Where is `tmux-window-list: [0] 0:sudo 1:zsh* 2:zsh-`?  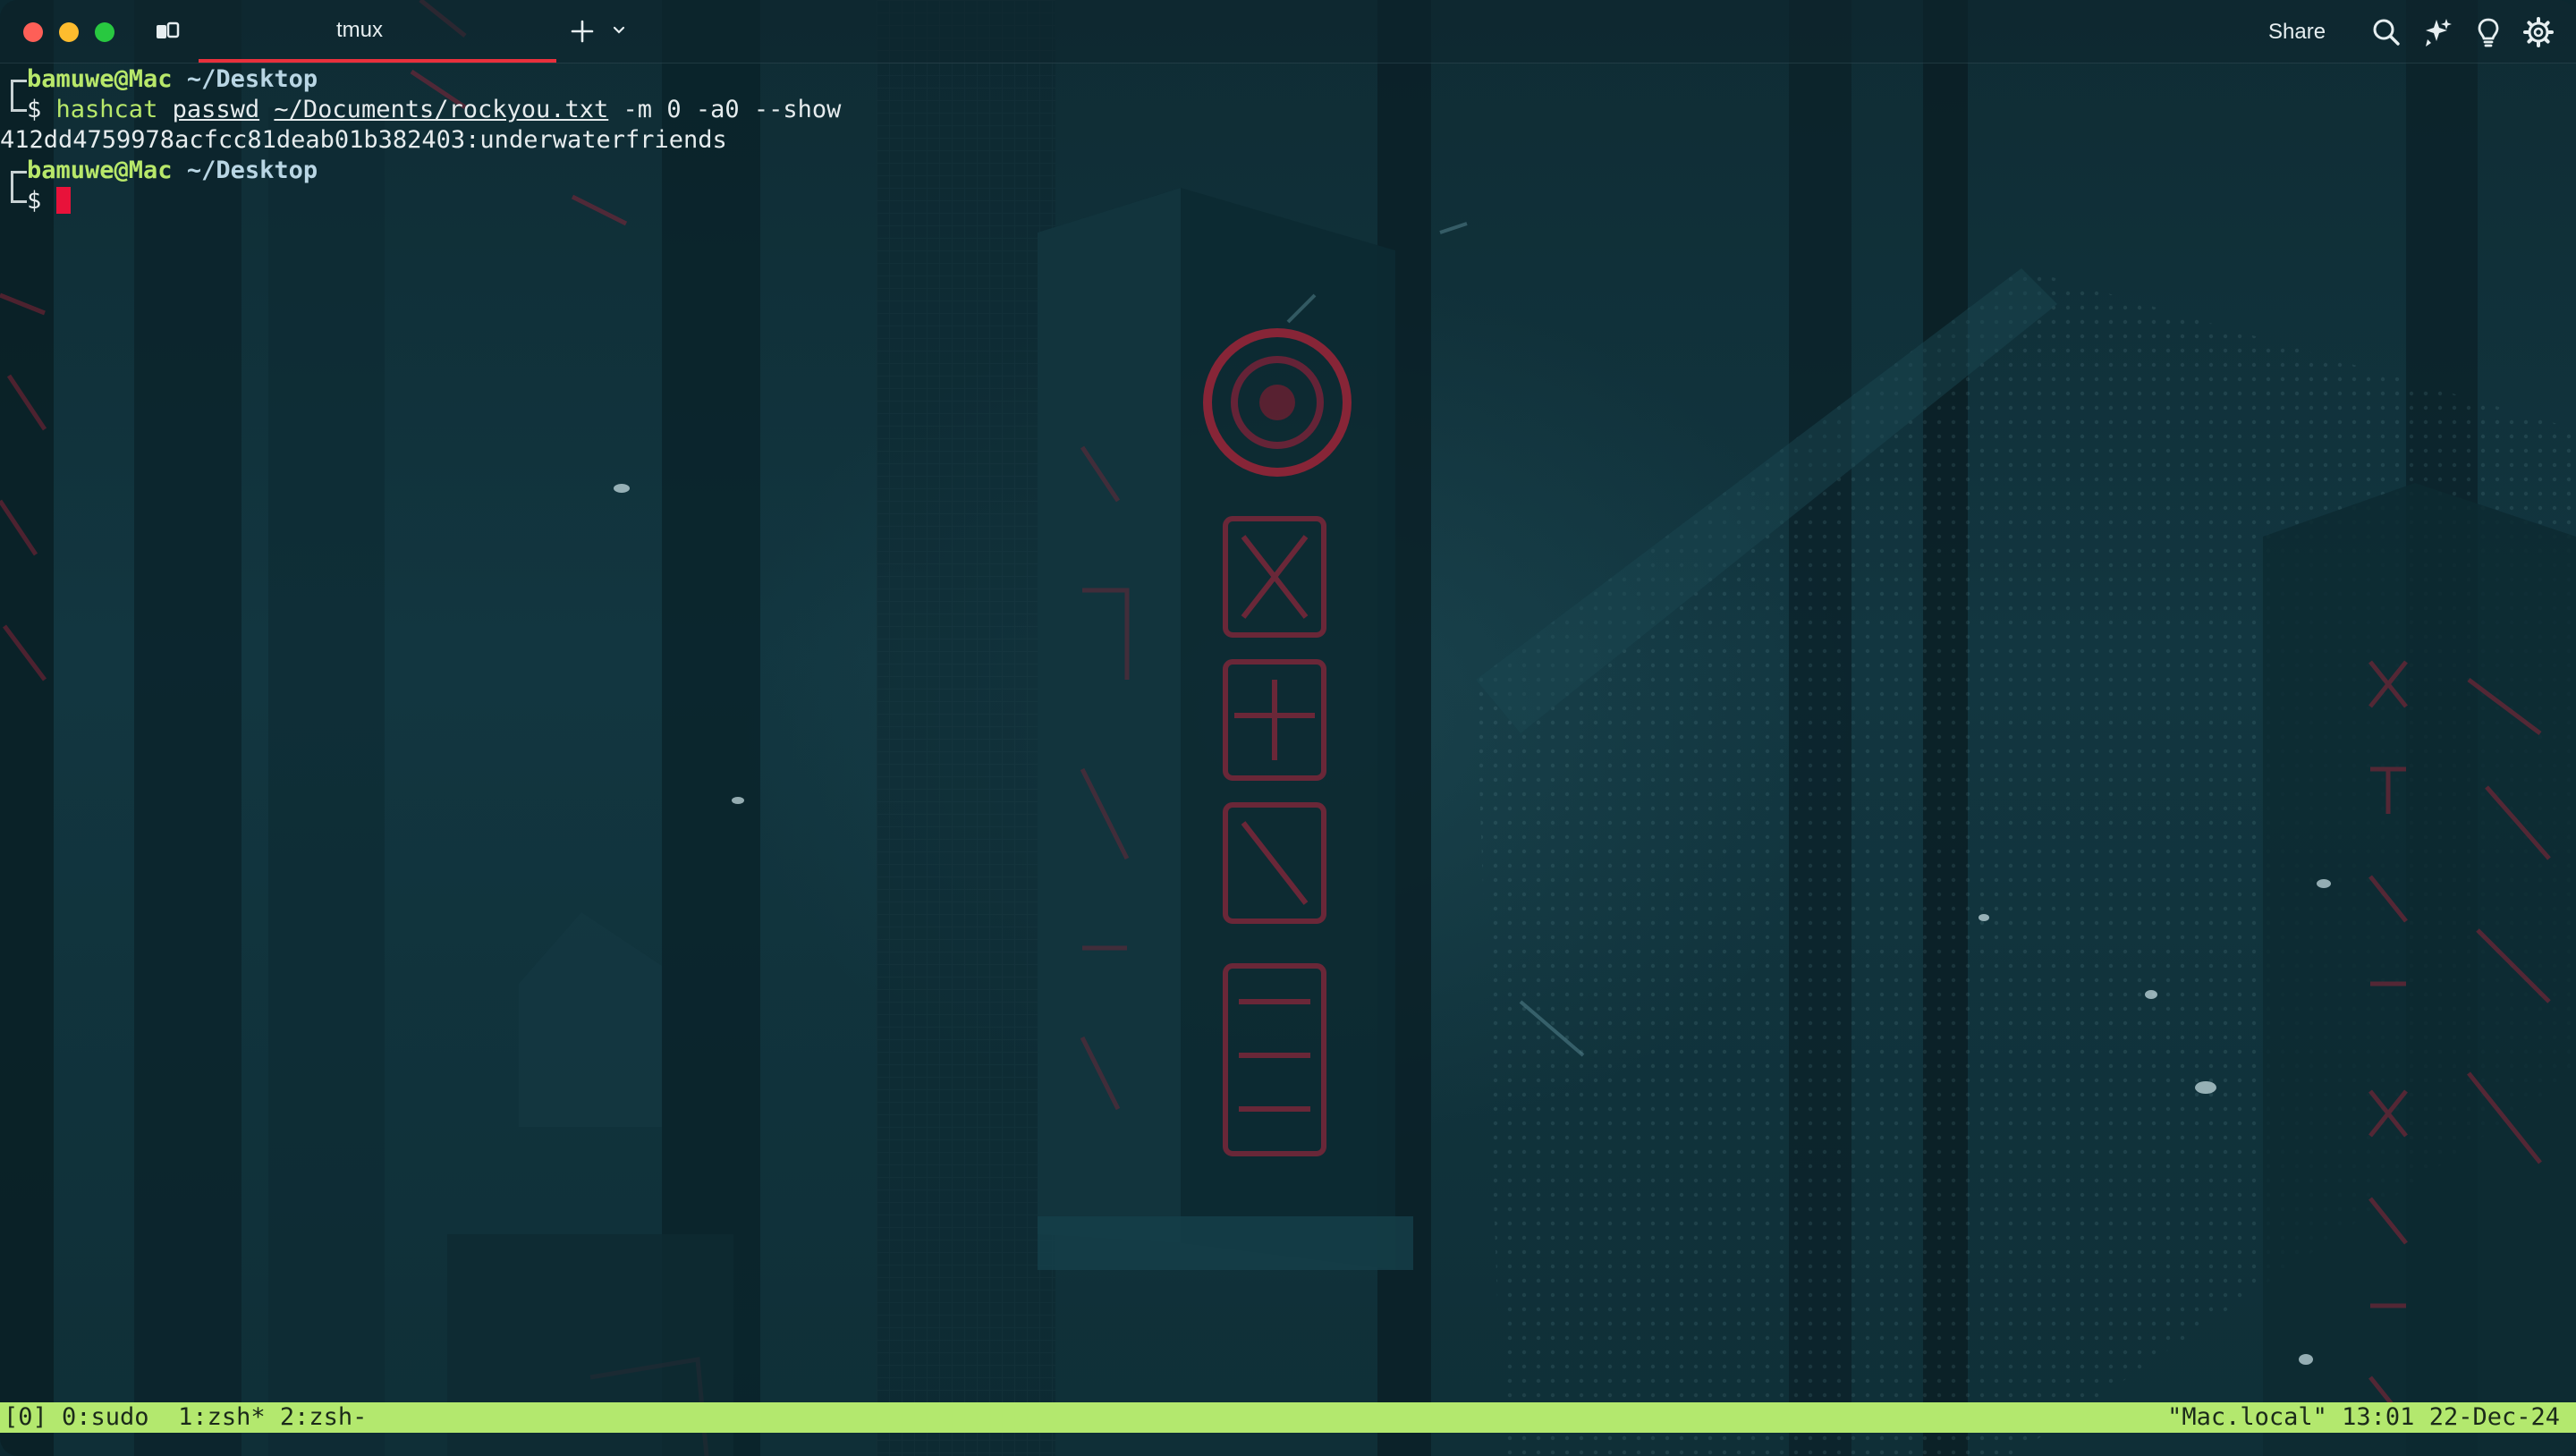 tmux-window-list: [0] 0:sudo 1:zsh* 2:zsh- is located at coordinates (185, 1417).